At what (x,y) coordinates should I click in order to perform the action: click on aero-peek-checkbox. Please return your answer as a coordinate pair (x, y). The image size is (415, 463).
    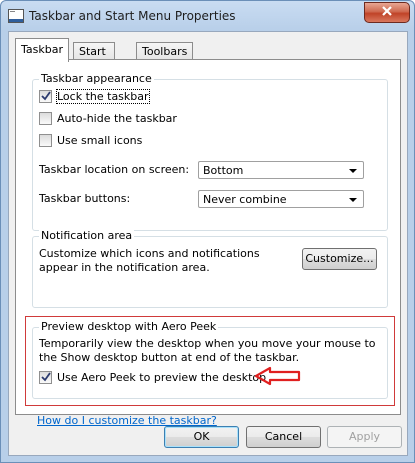
    Looking at the image, I should click on (45, 377).